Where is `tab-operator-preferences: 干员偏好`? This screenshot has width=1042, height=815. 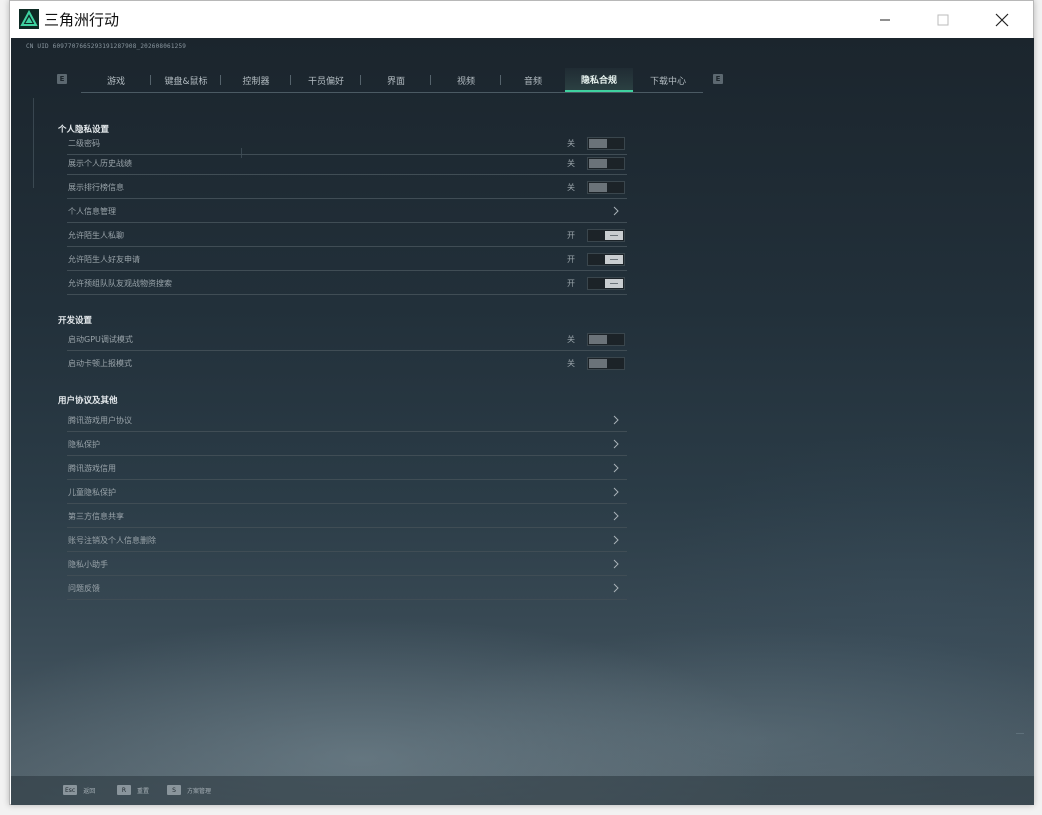
tab-operator-preferences: 干员偏好 is located at coordinates (326, 80).